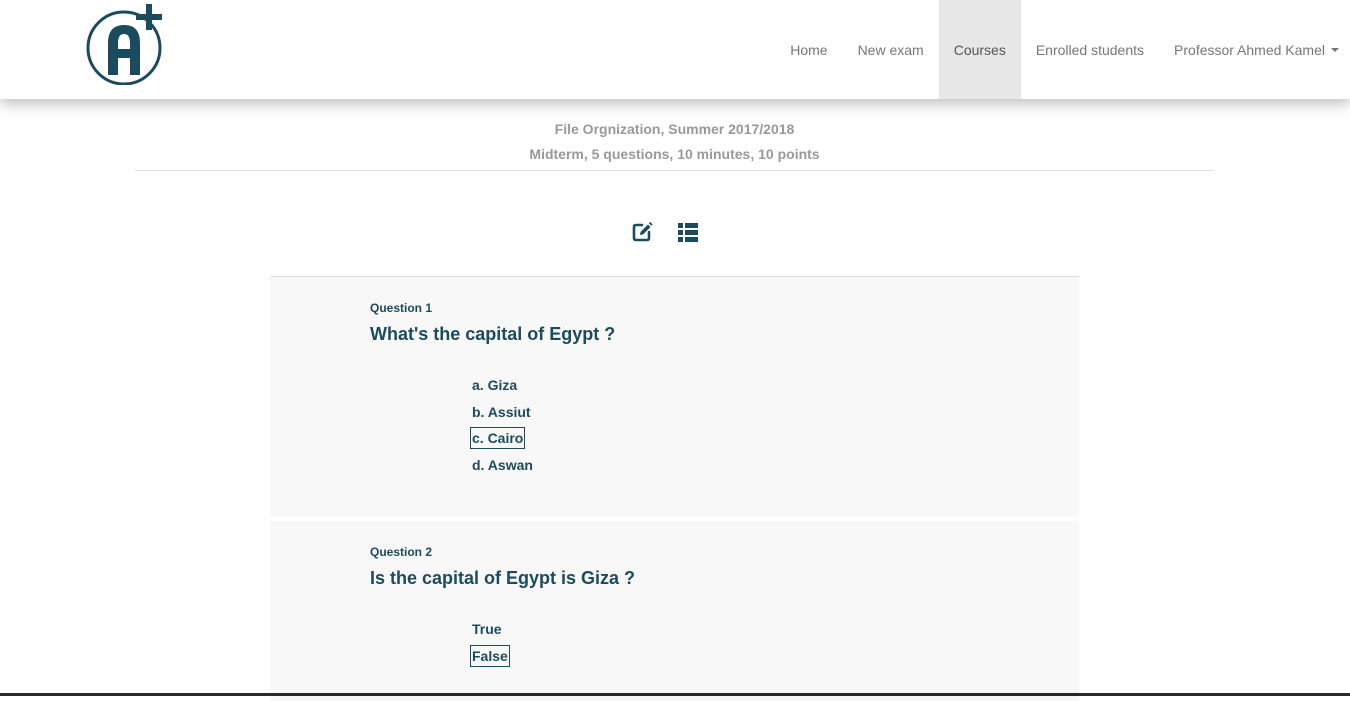 Image resolution: width=1350 pixels, height=701 pixels. I want to click on nav-home: Home, so click(808, 49).